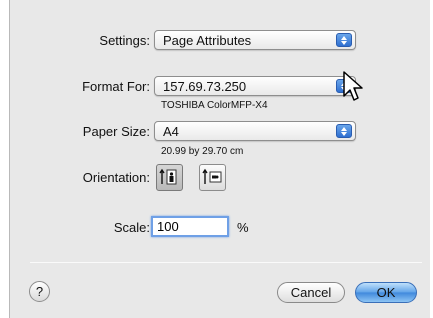 Image resolution: width=433 pixels, height=318 pixels. I want to click on format-for-popup: 157.69.73.250, so click(255, 86).